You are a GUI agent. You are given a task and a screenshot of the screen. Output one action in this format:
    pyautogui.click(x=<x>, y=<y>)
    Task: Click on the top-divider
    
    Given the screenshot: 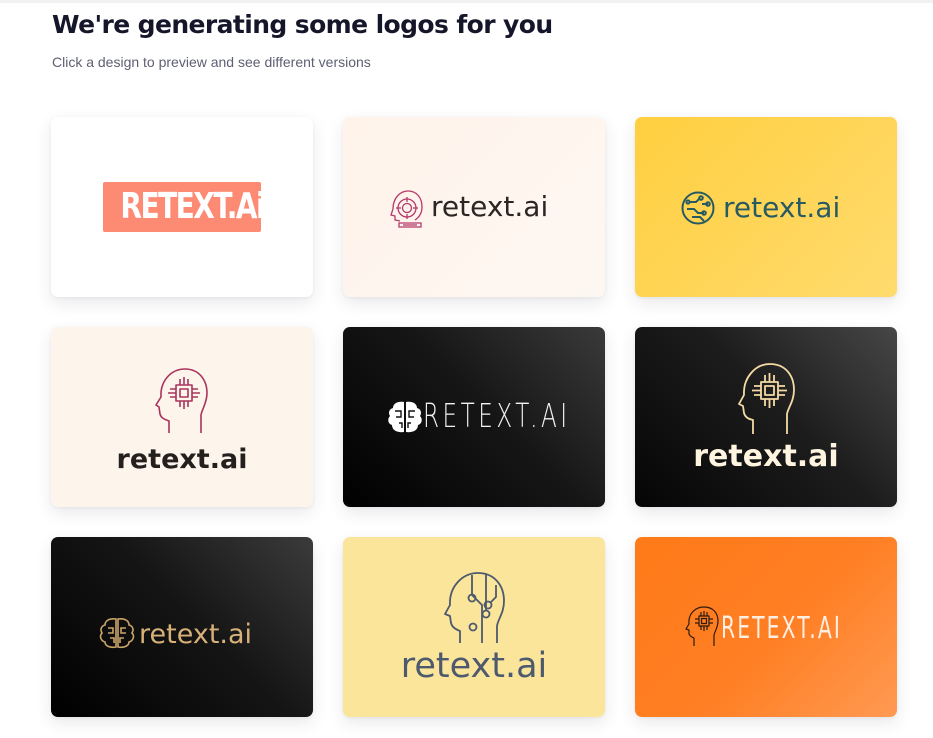 What is the action you would take?
    pyautogui.click(x=466, y=1)
    